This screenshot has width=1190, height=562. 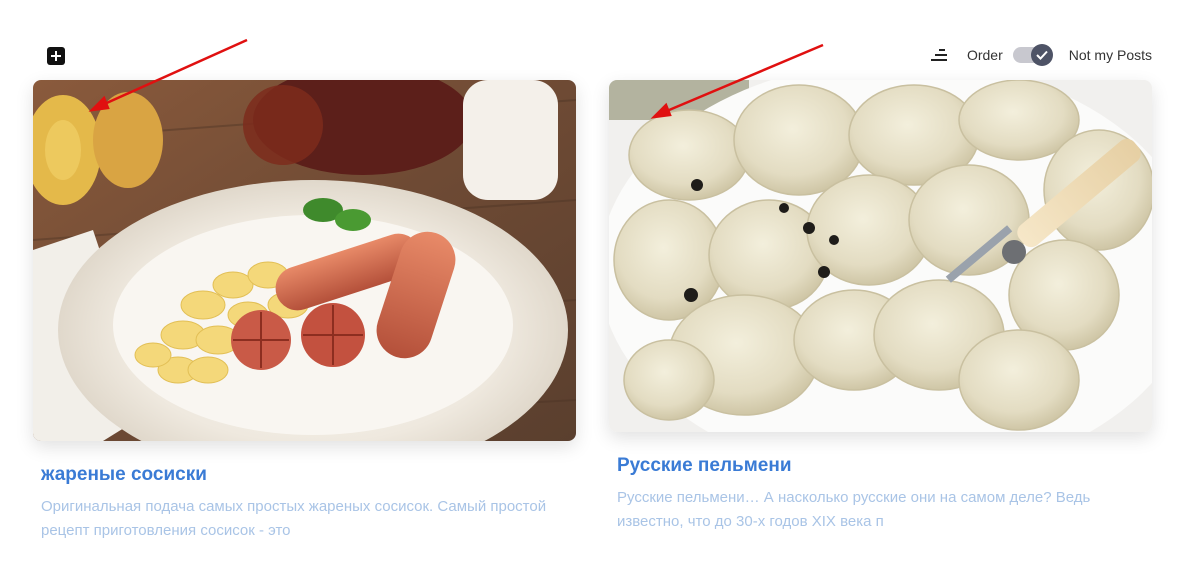 I want to click on order-label: Order, so click(x=984, y=55).